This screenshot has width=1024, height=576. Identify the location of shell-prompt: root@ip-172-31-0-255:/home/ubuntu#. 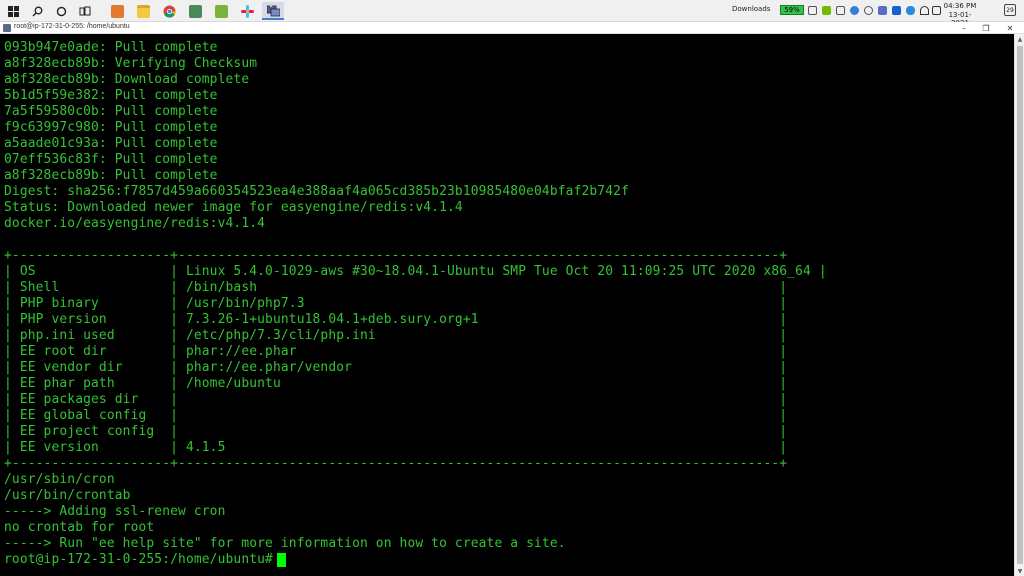
(138, 559).